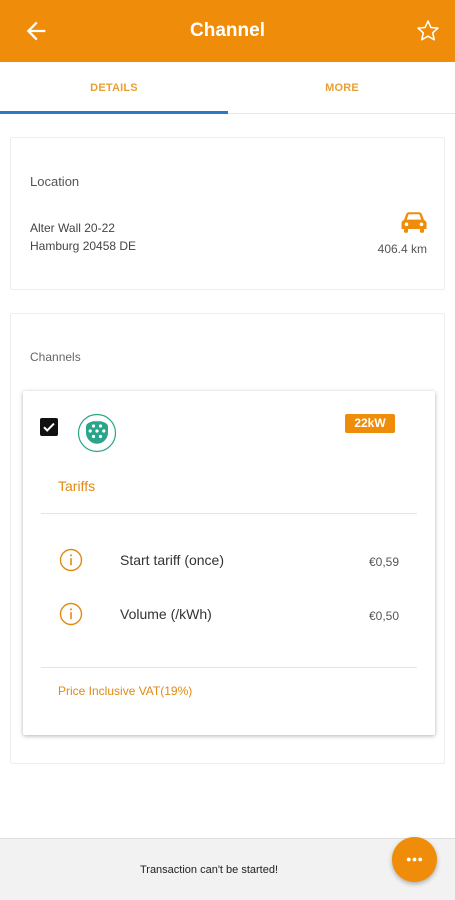 Image resolution: width=455 pixels, height=900 pixels. I want to click on tariffs-title: Tariffs, so click(77, 486).